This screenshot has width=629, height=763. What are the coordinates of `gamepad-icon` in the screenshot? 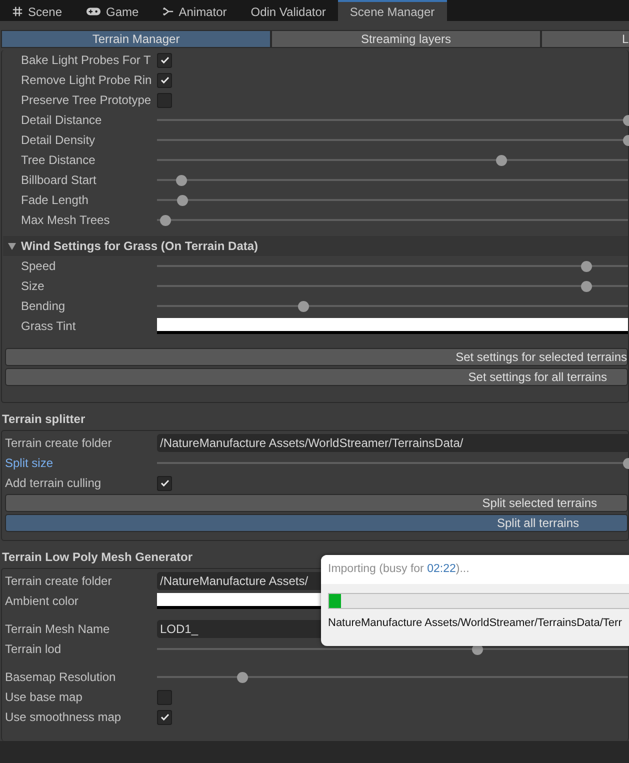 It's located at (94, 11).